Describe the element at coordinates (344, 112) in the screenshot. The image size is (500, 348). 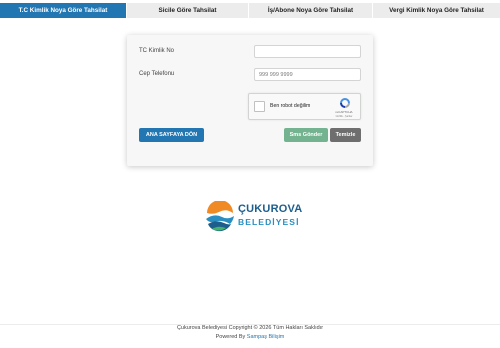
I see `recaptcha-brand: reCAPTCHA` at that location.